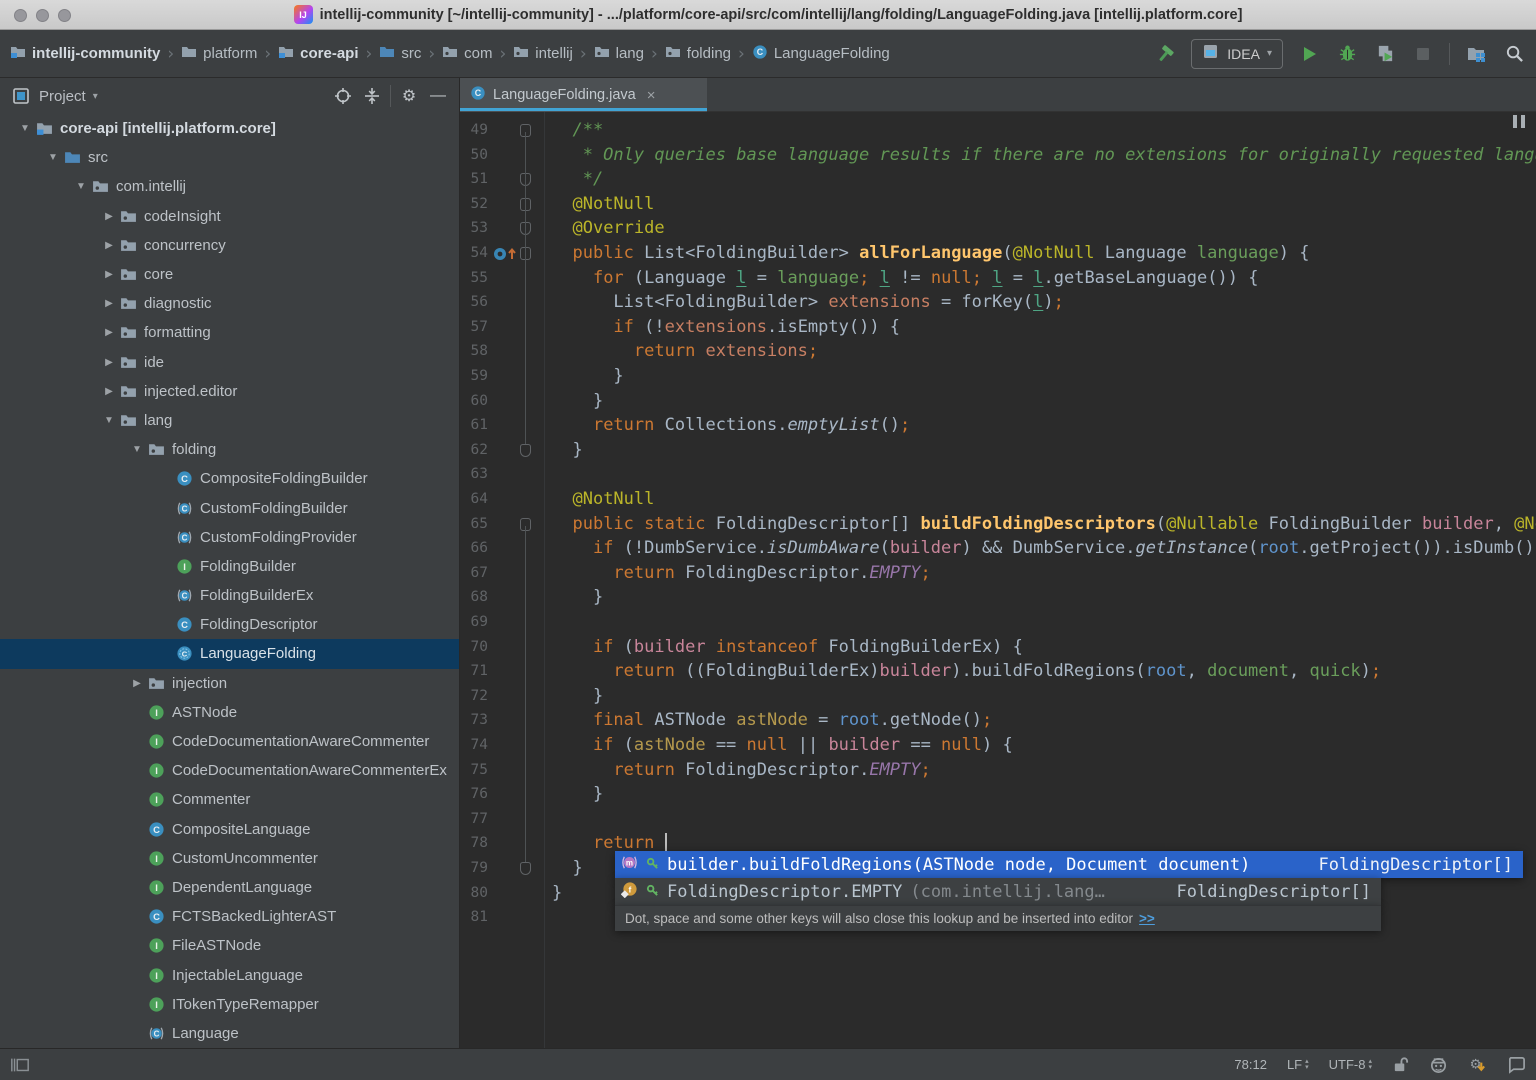 Image resolution: width=1536 pixels, height=1080 pixels. What do you see at coordinates (229, 741) in the screenshot?
I see `tree-item-codedocumentationawarecommenter: I CodeDocumentationAwareCommenter` at bounding box center [229, 741].